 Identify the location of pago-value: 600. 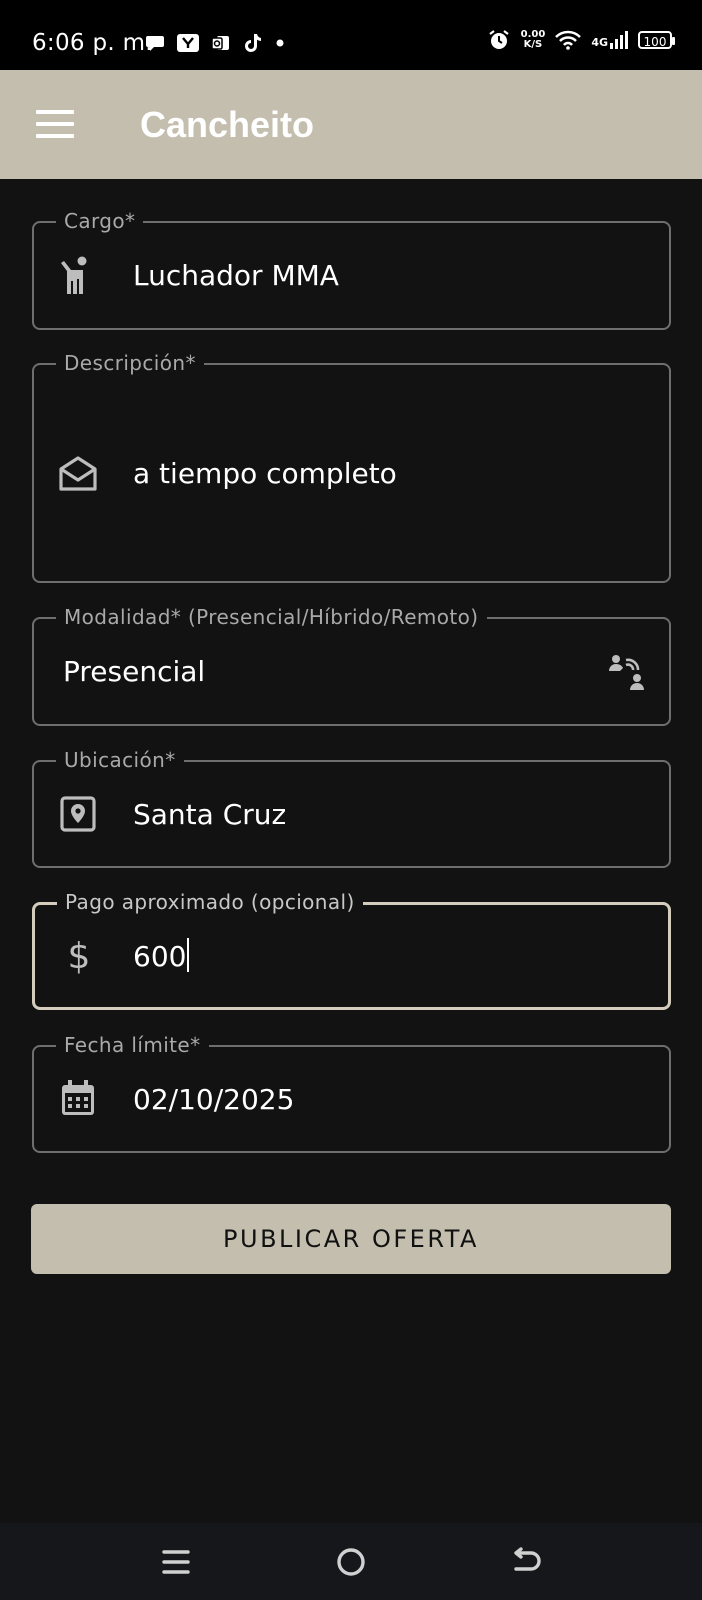
(160, 956).